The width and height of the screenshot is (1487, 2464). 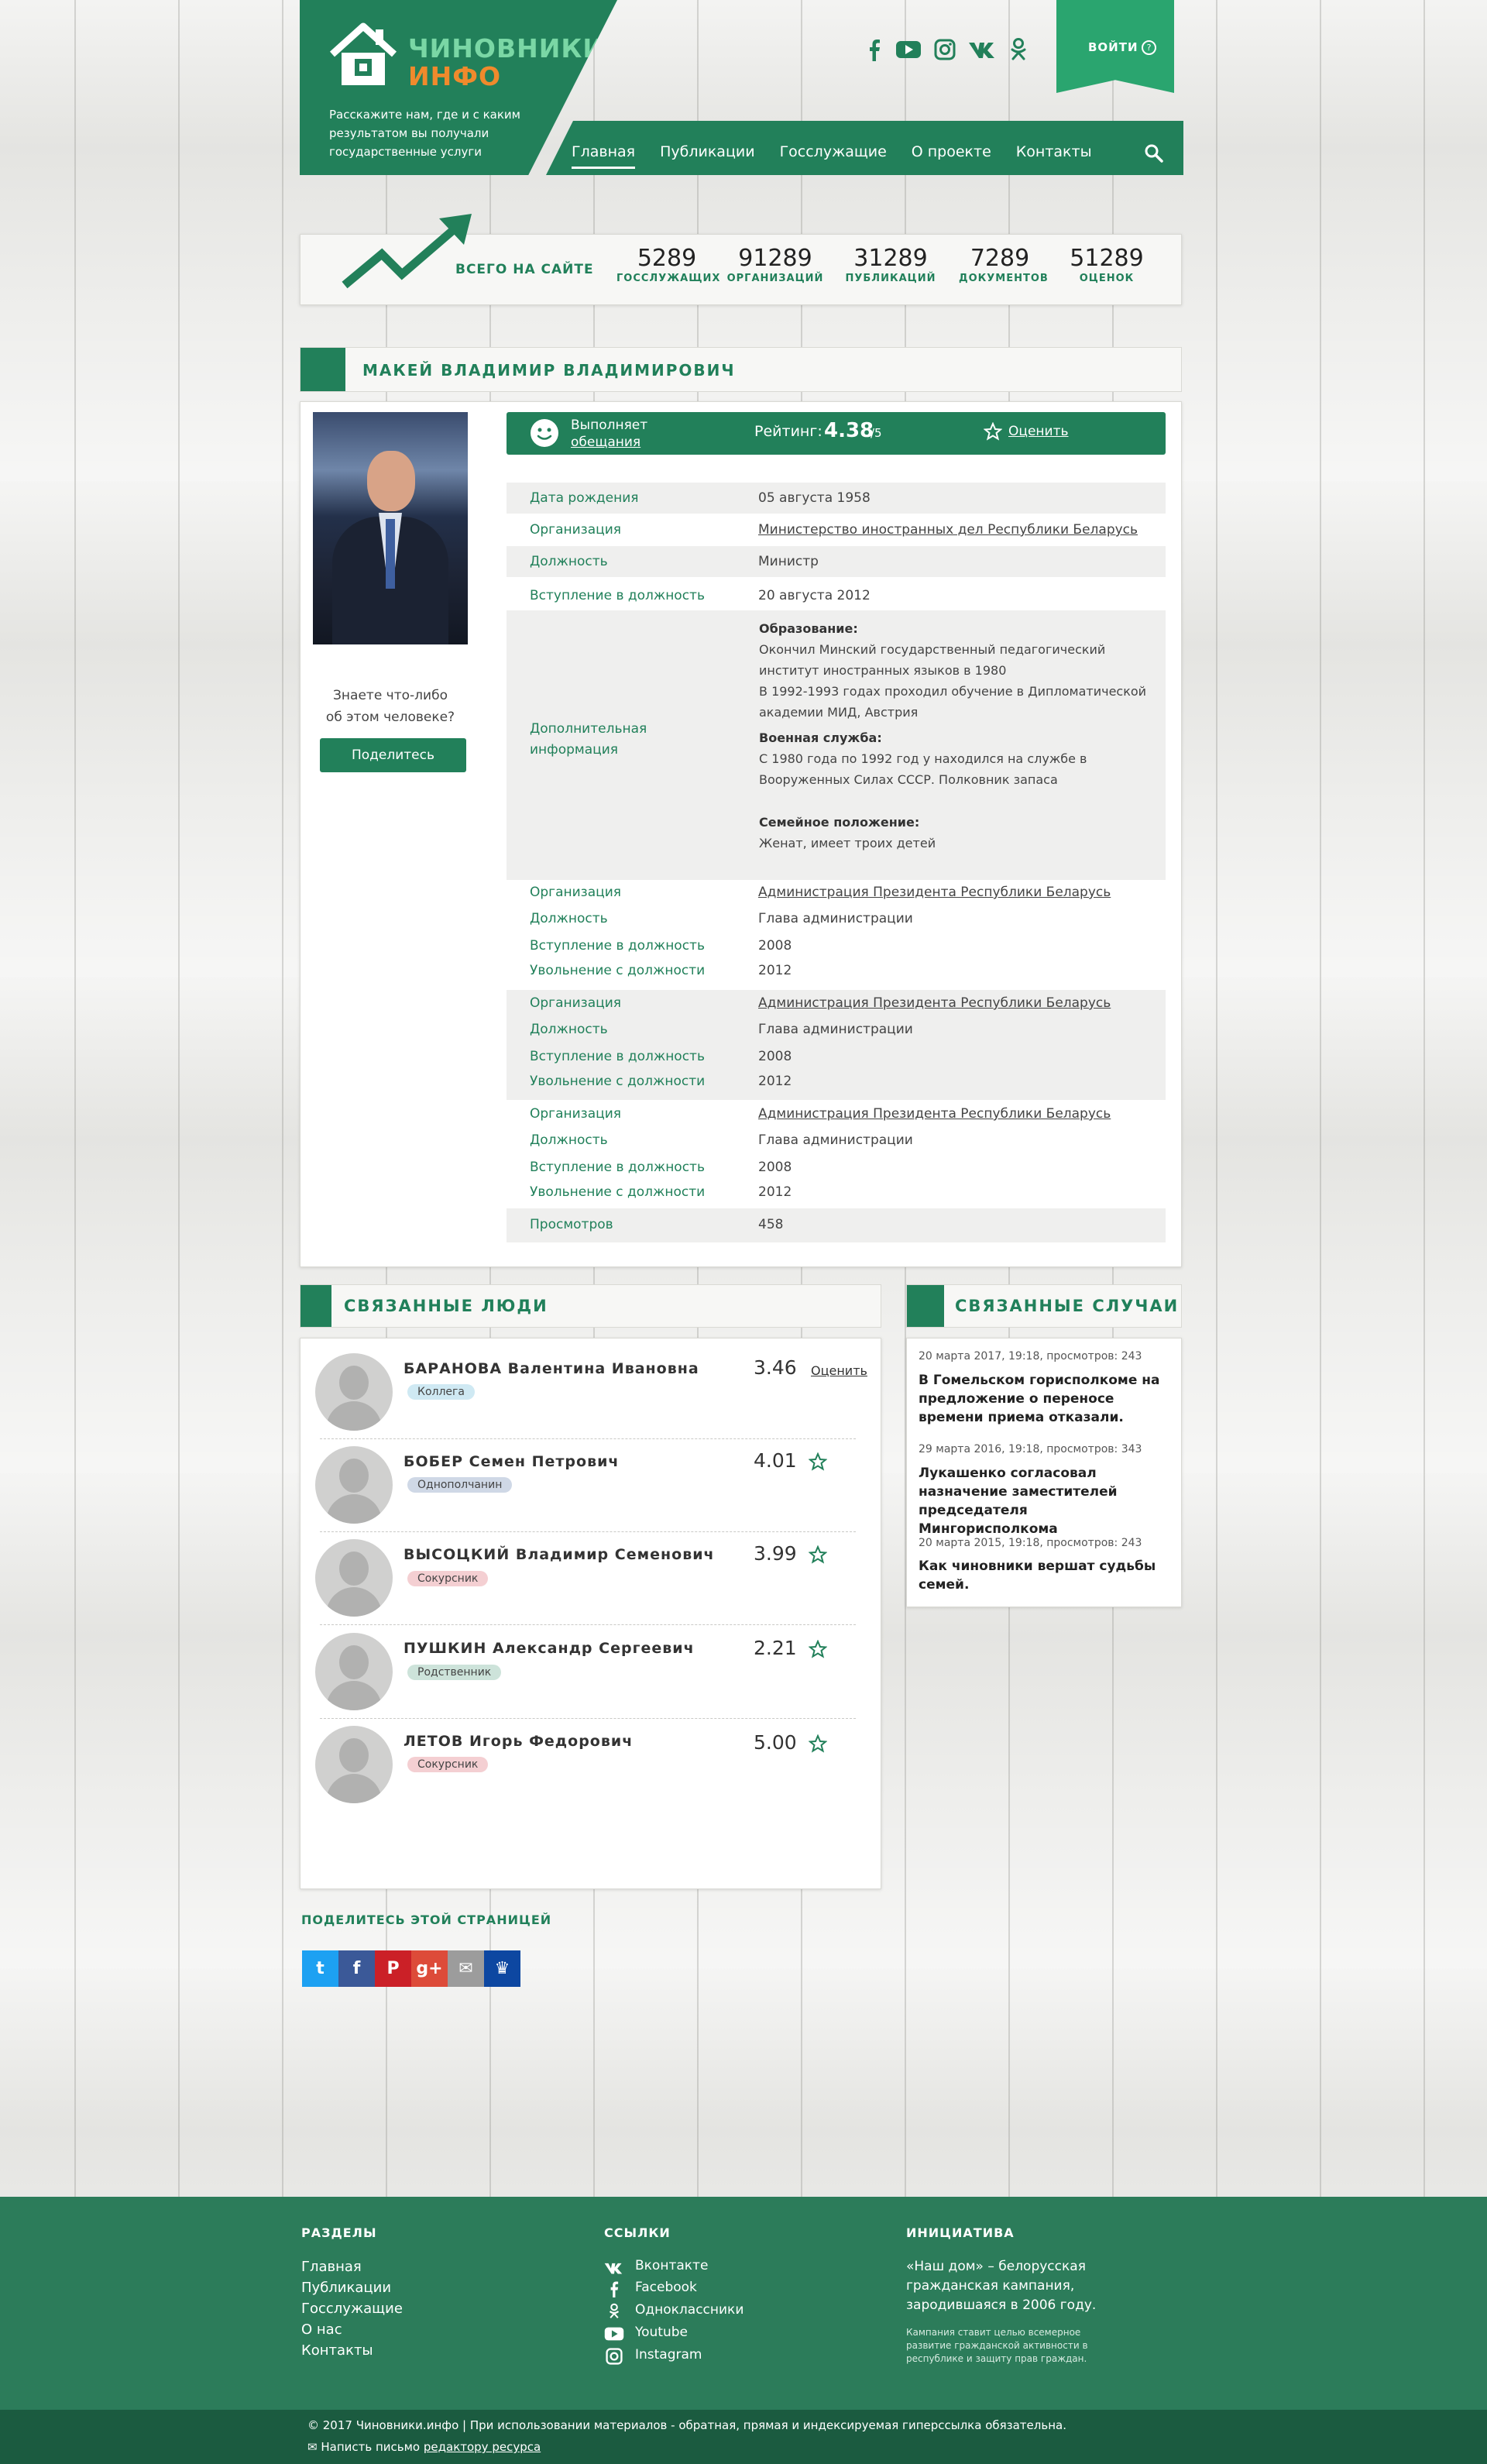 I want to click on person-name: ВЫСОЦКИЙ Владимир Семенович, so click(x=559, y=1554).